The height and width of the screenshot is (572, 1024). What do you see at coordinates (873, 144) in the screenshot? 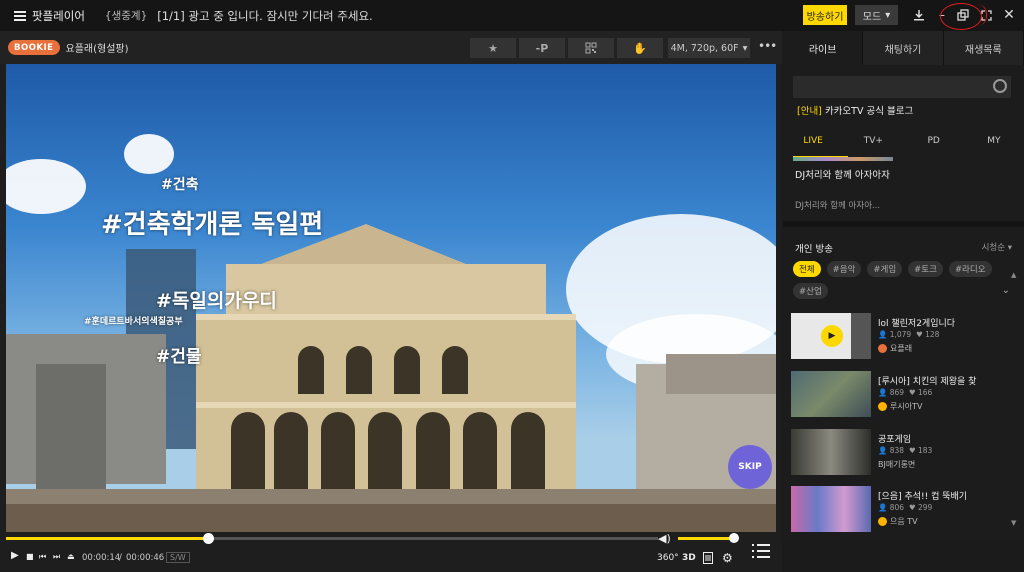
I see `live-tab-tvplus: TV+` at bounding box center [873, 144].